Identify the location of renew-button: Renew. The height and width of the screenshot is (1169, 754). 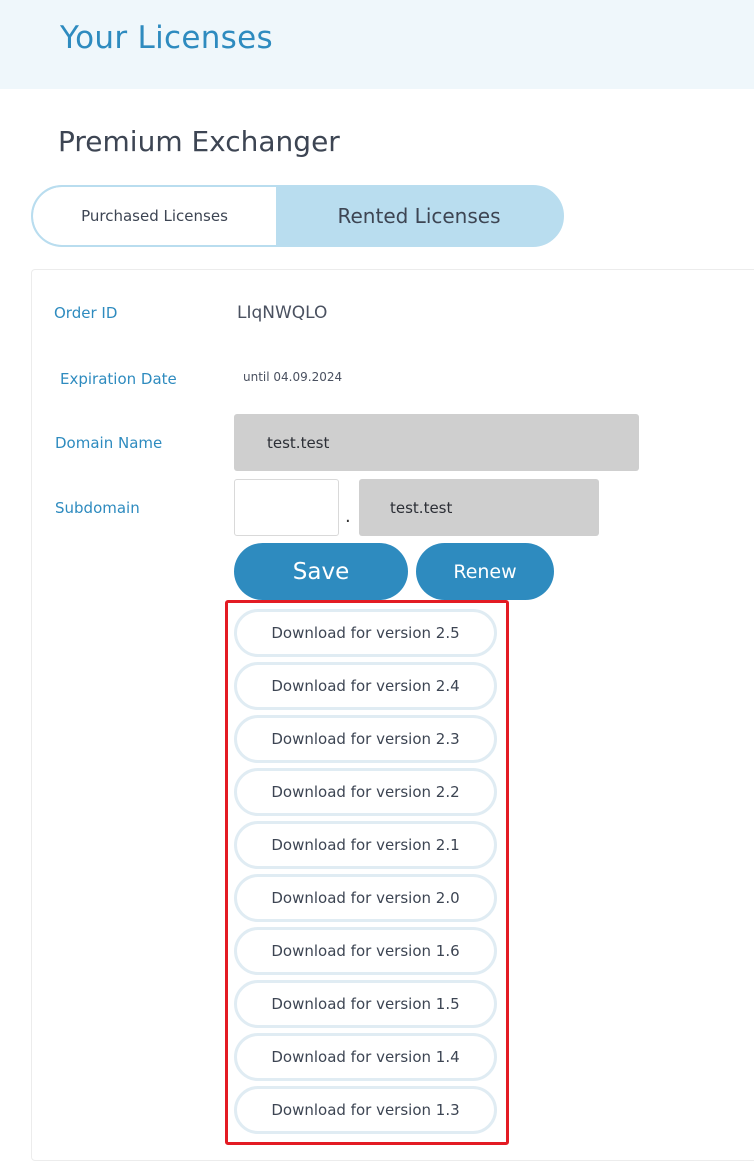
(485, 571).